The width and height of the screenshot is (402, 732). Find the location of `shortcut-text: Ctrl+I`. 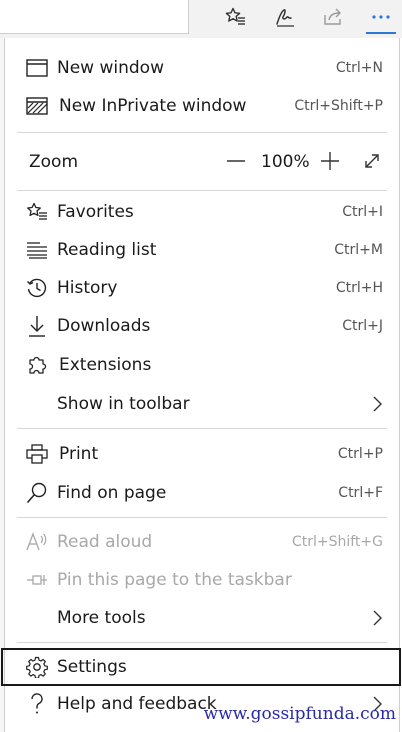

shortcut-text: Ctrl+I is located at coordinates (362, 212).